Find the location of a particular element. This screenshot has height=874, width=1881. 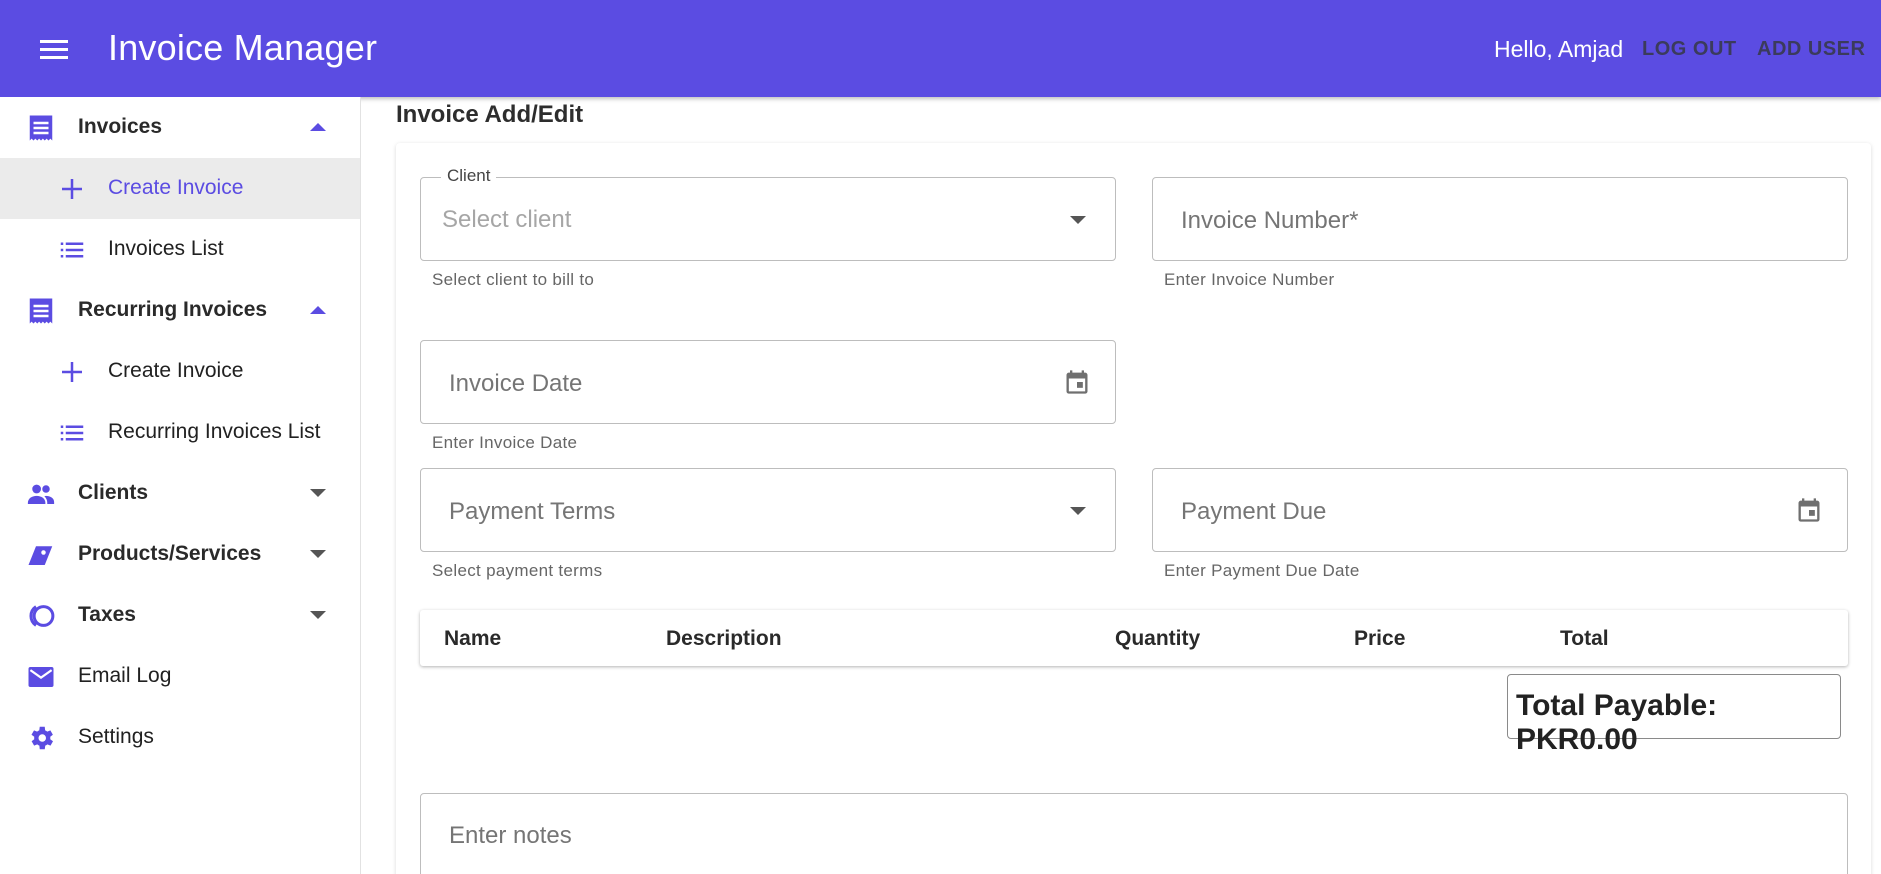

add-user-button: ADD USER is located at coordinates (1811, 49).